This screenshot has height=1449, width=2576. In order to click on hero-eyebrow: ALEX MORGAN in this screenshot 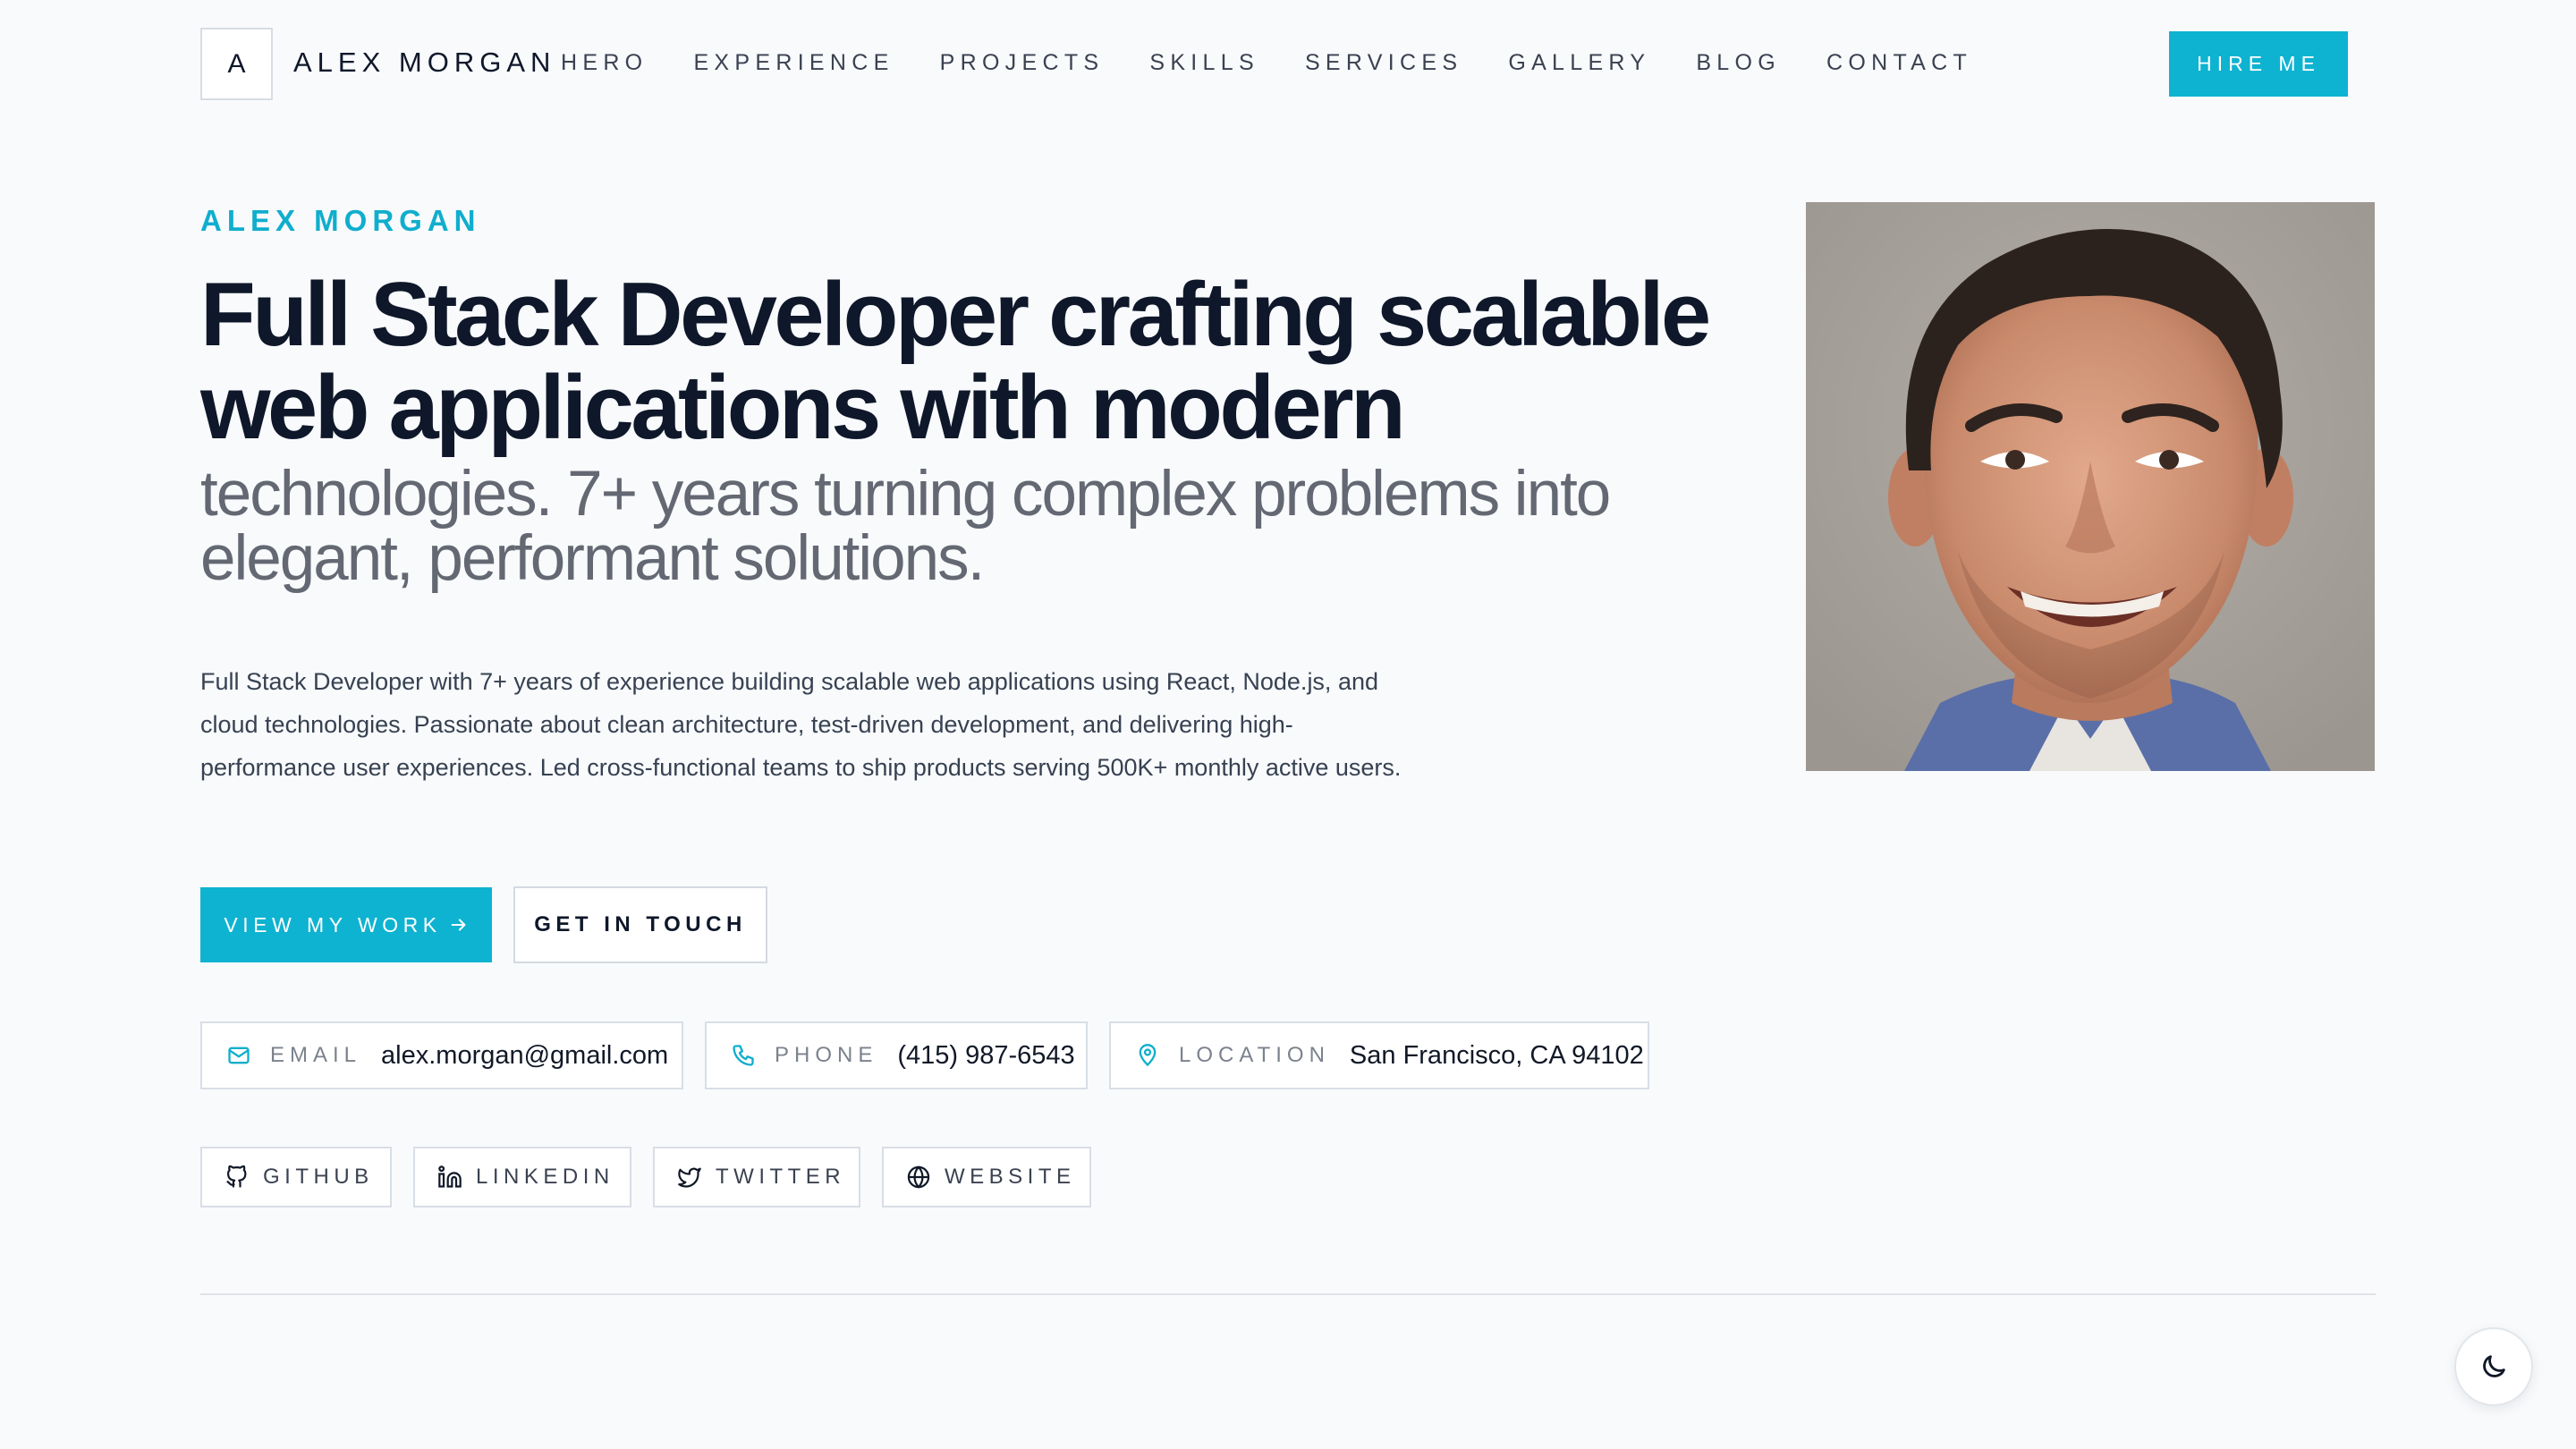, I will do `click(340, 220)`.